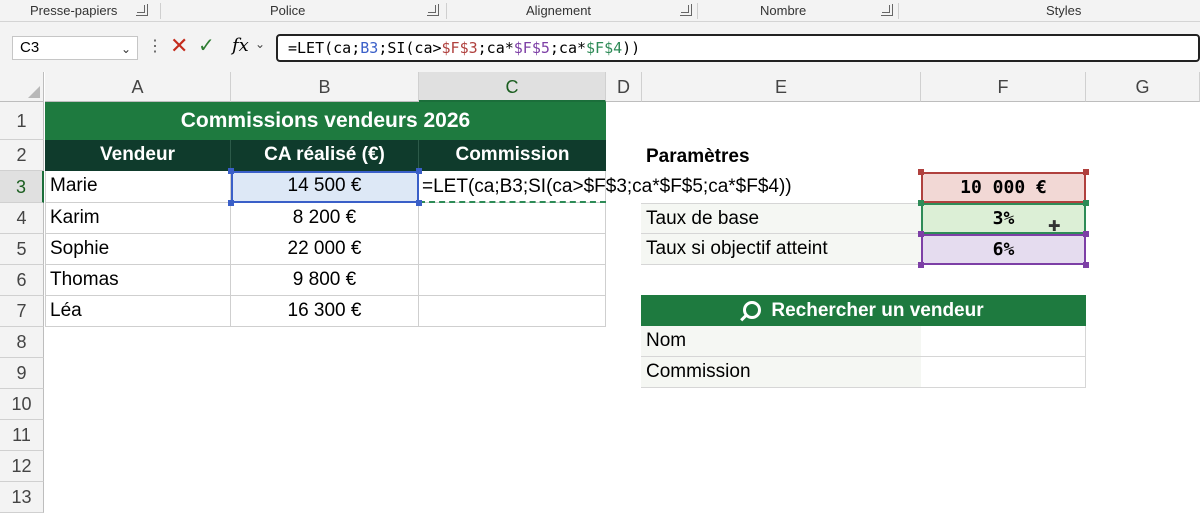 This screenshot has width=1200, height=520. Describe the element at coordinates (179, 46) in the screenshot. I see `cancel-icon: ✕` at that location.